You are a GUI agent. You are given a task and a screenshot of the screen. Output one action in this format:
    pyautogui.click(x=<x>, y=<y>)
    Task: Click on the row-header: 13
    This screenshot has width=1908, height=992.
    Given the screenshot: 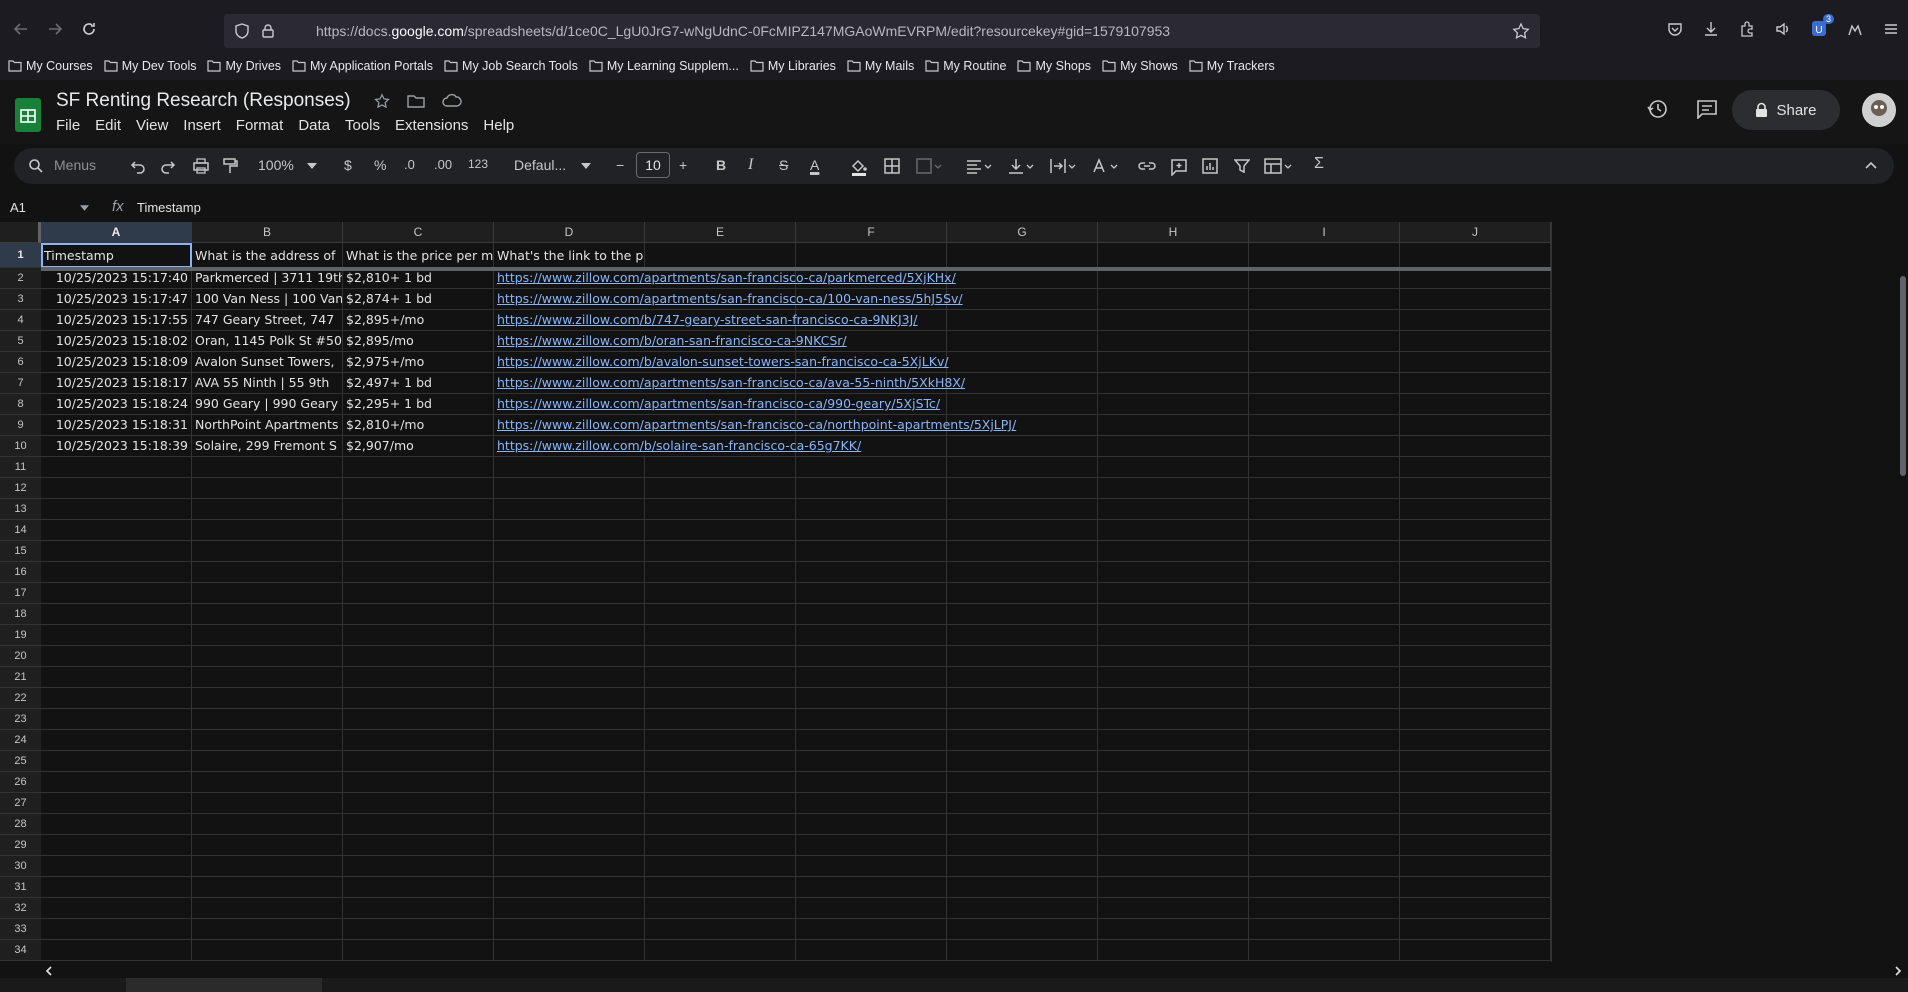 What is the action you would take?
    pyautogui.click(x=20, y=509)
    